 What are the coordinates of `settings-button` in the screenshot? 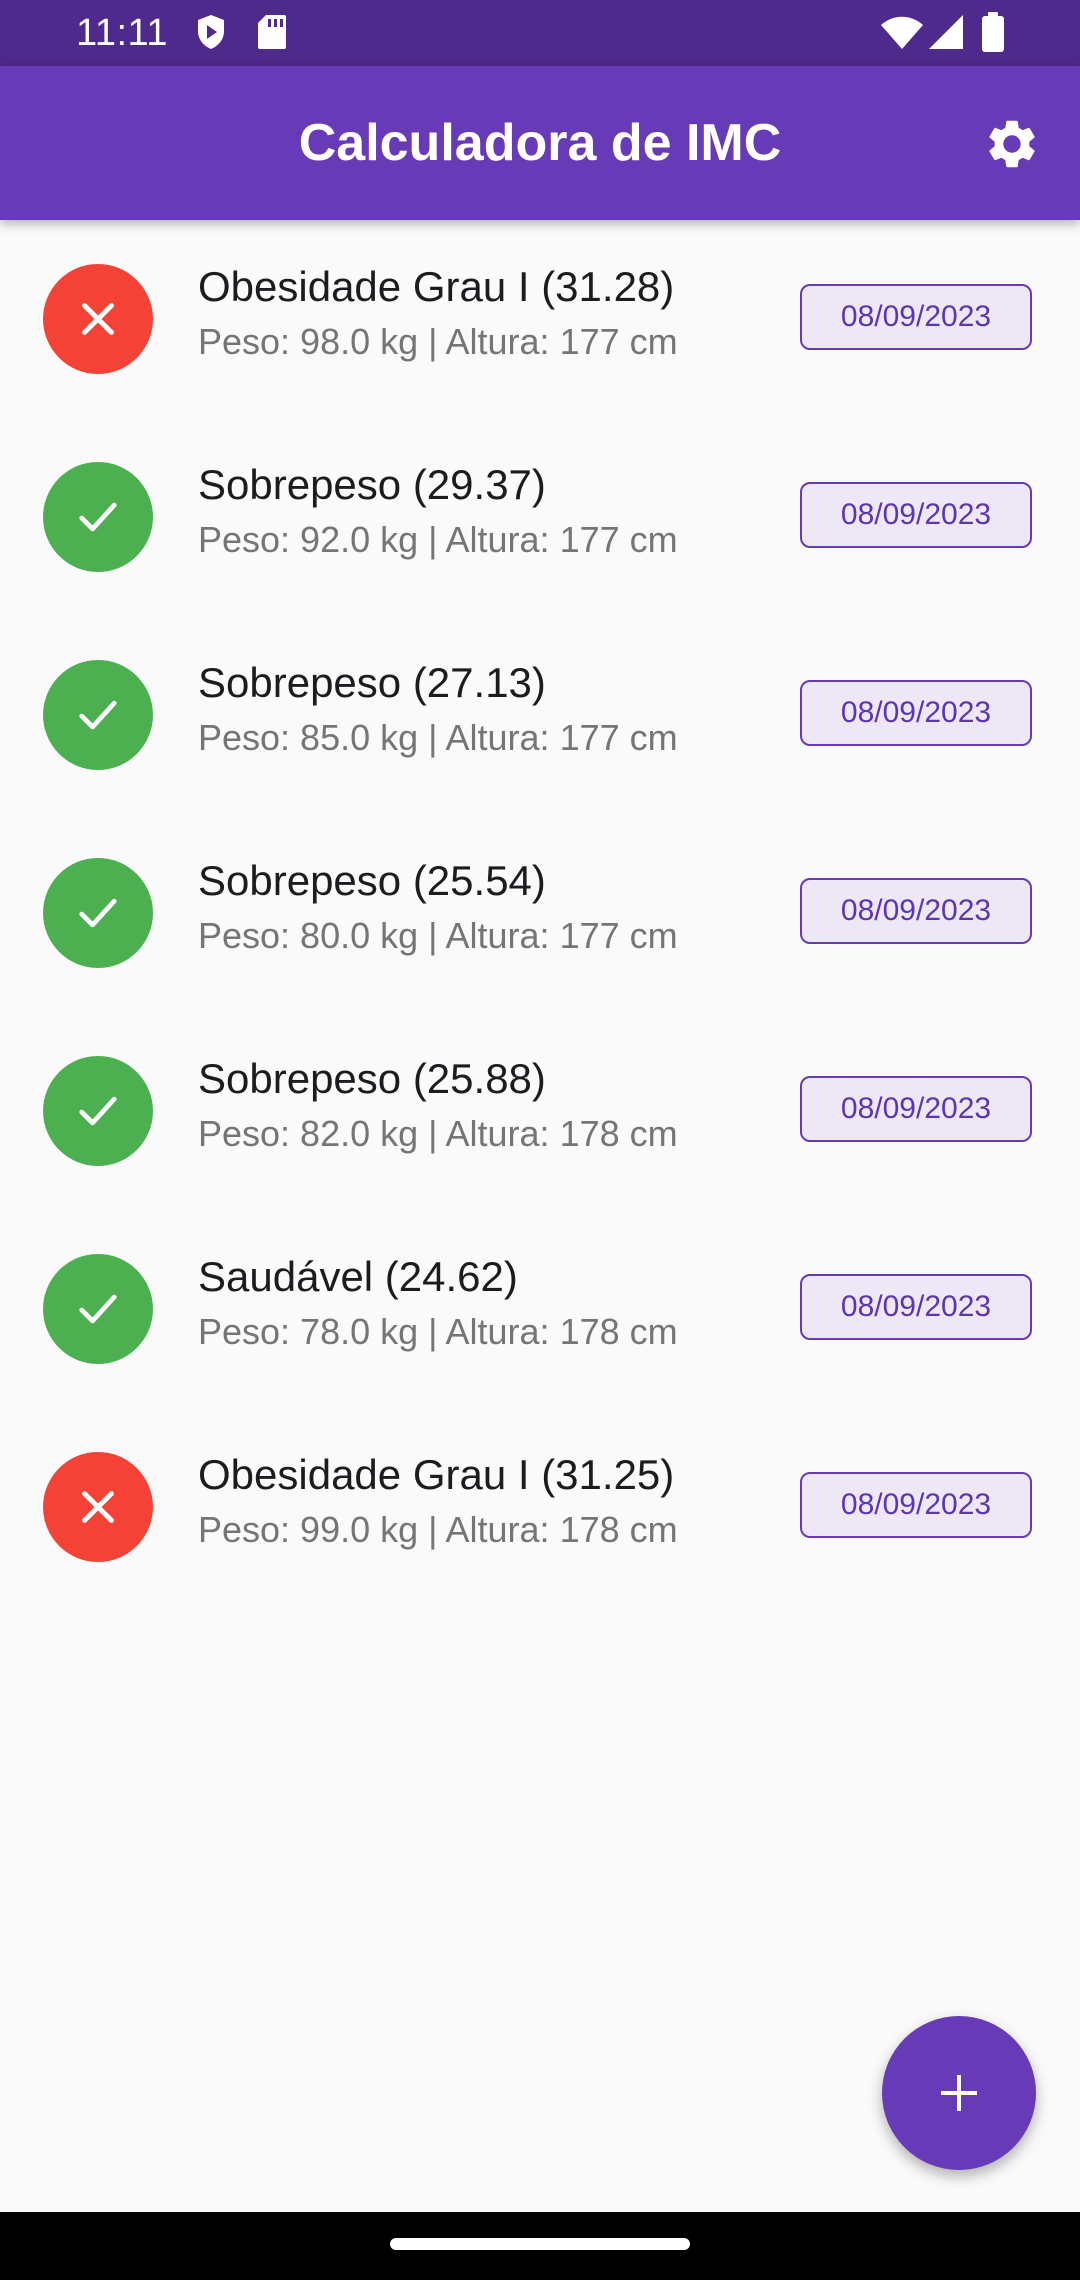 It's located at (1012, 144).